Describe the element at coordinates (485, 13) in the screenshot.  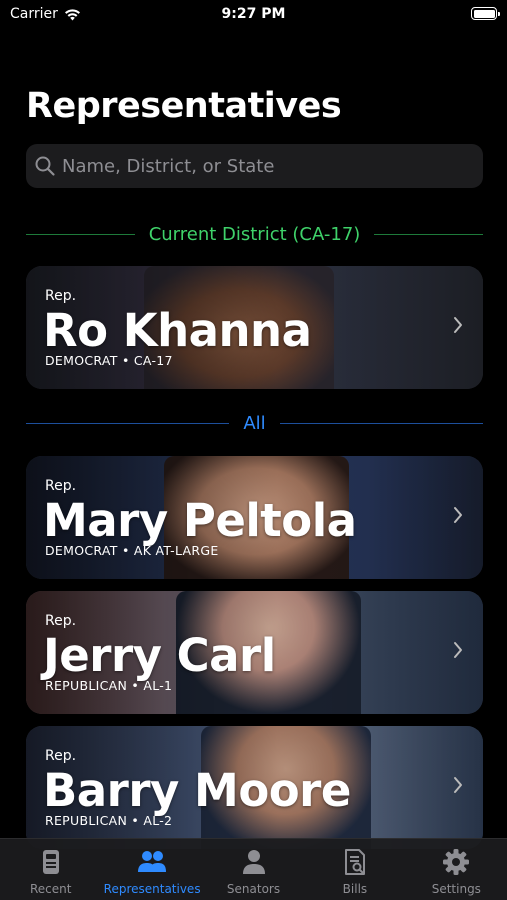
I see `battery-icon` at that location.